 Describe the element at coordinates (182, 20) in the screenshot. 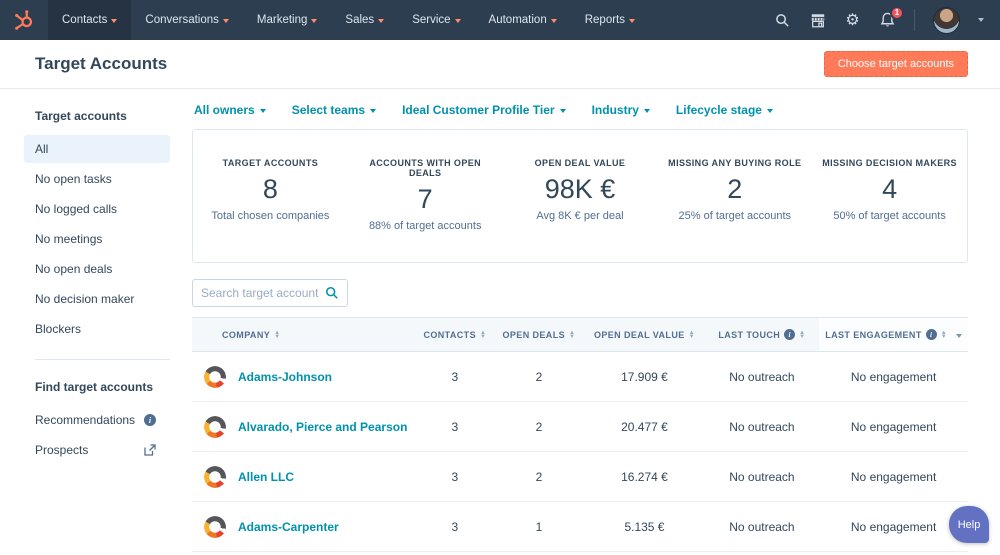

I see `nav-label: Conversations` at that location.